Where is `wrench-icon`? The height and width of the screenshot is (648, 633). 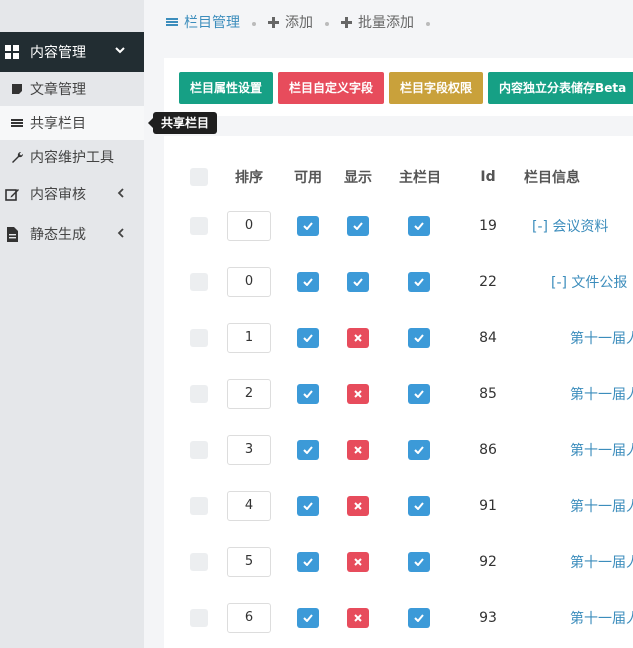
wrench-icon is located at coordinates (17, 157).